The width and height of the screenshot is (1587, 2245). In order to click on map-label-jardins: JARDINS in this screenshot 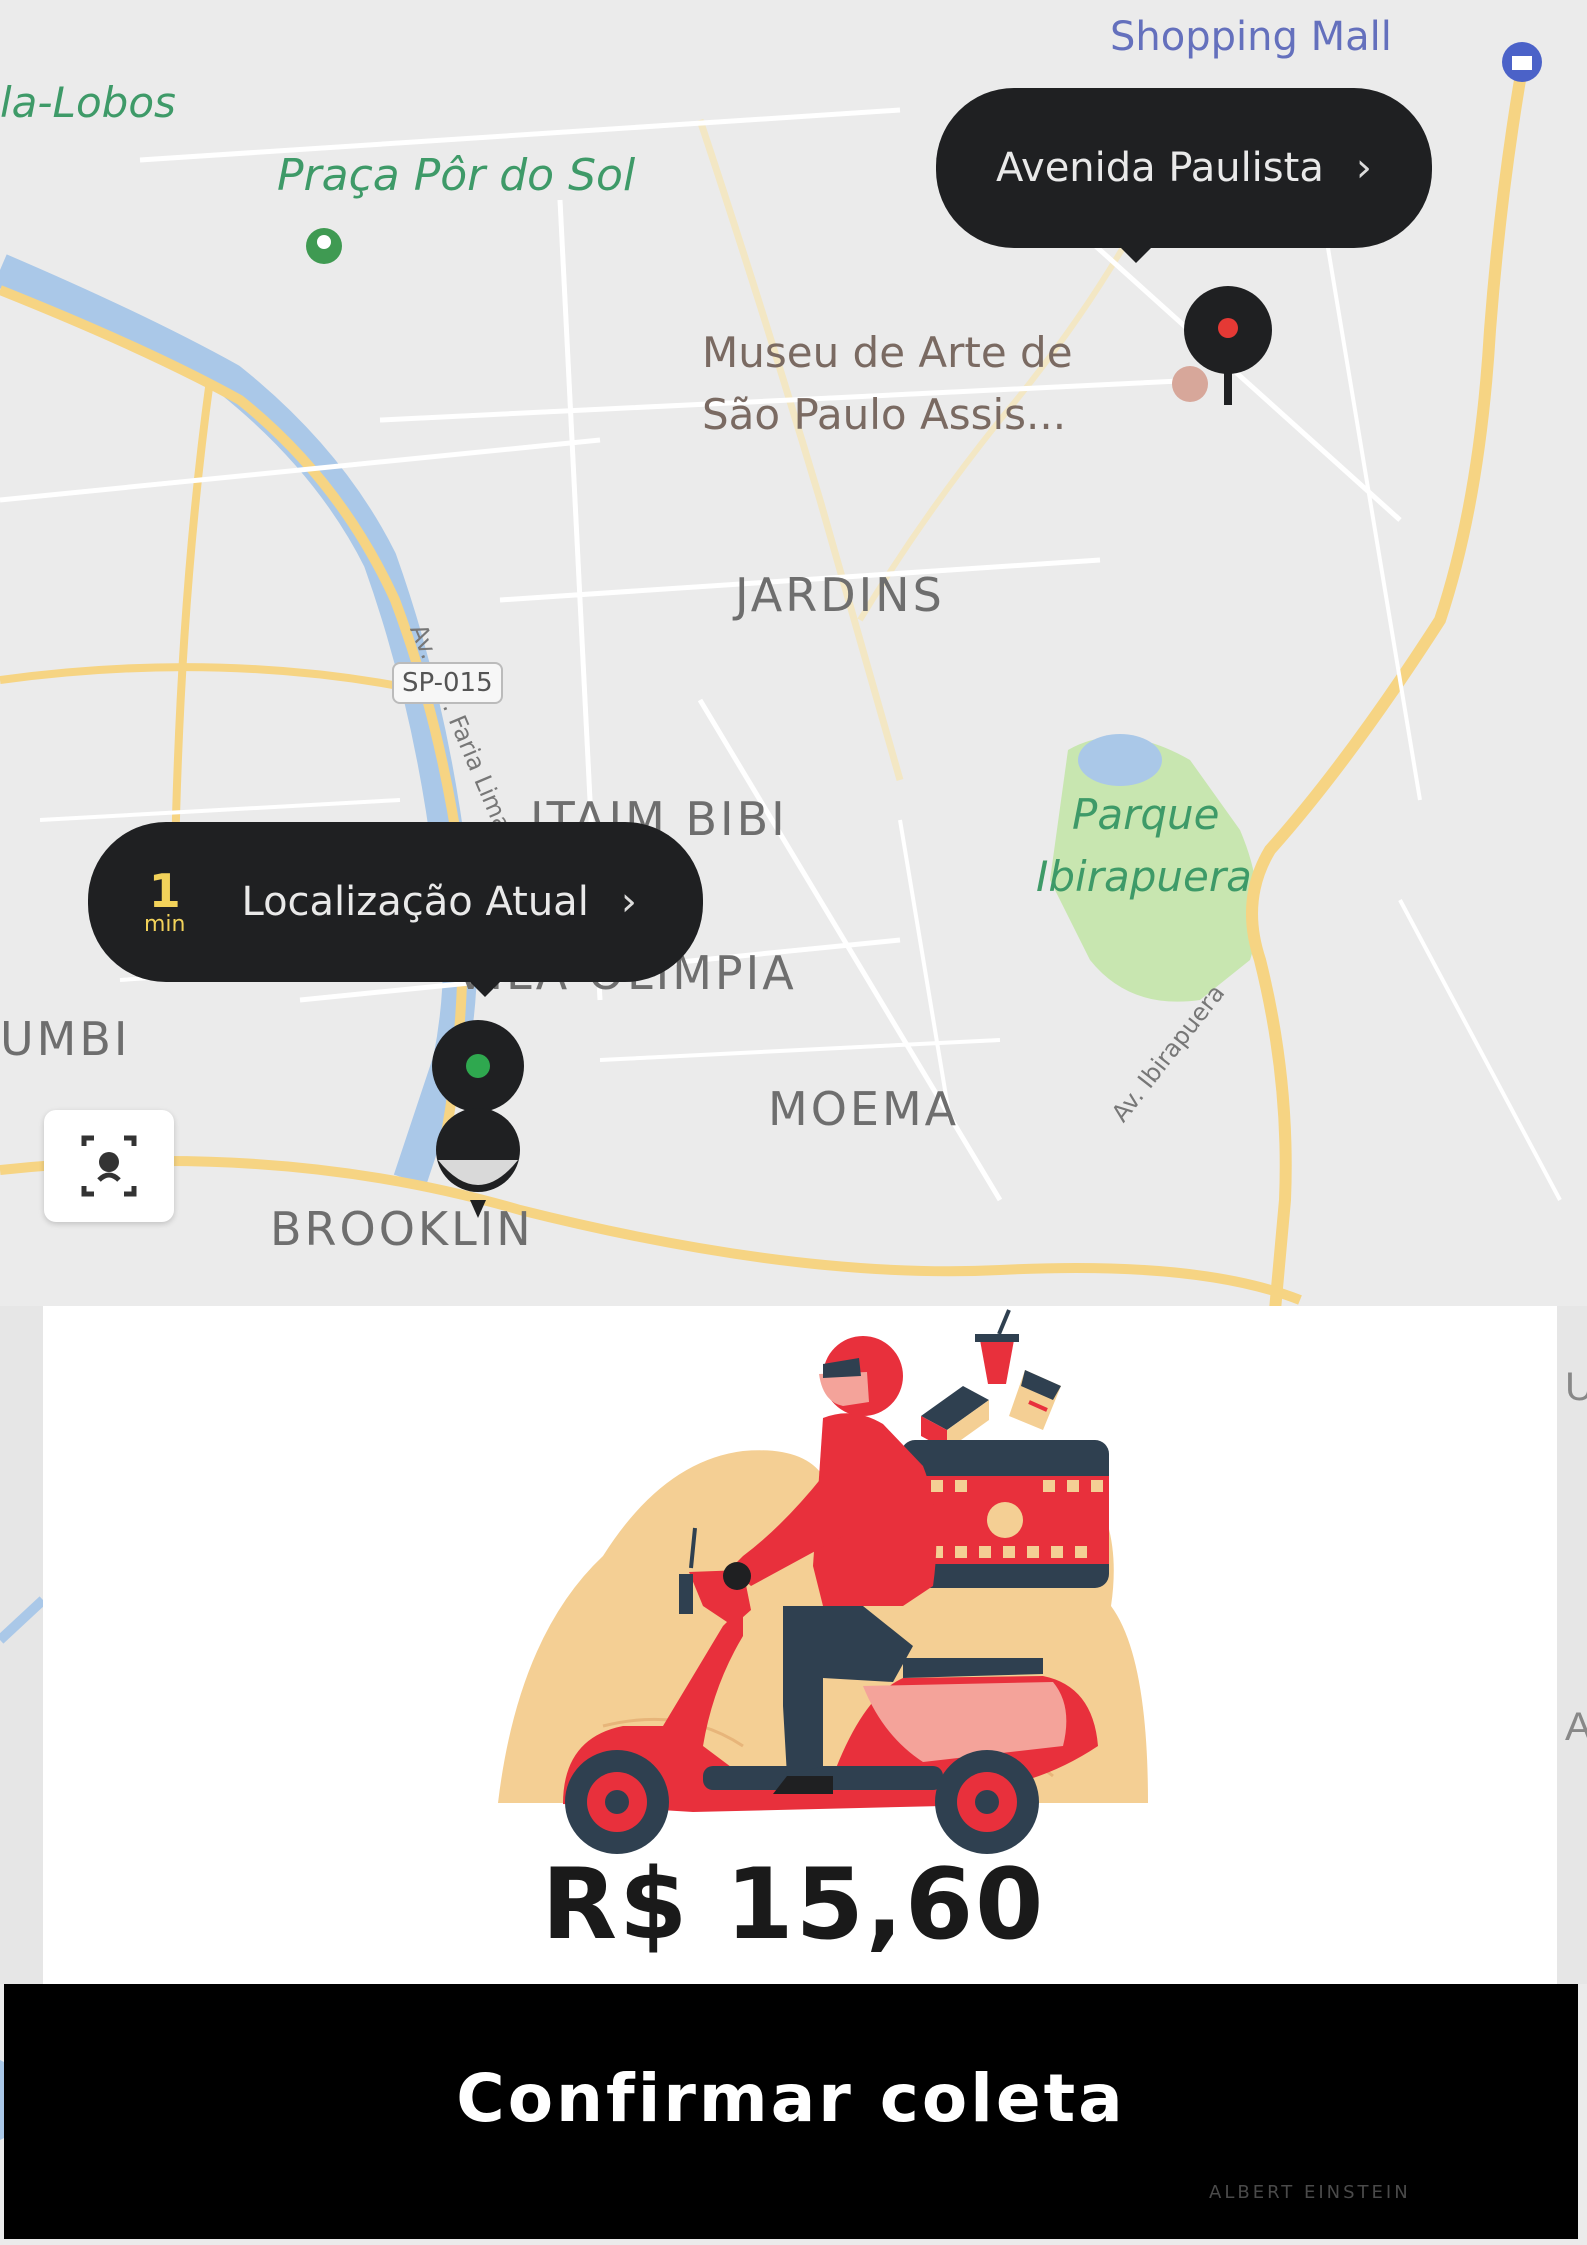, I will do `click(840, 595)`.